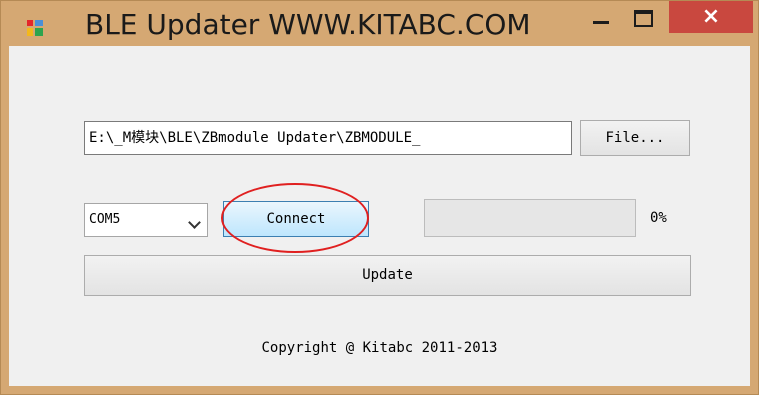 Image resolution: width=759 pixels, height=395 pixels. Describe the element at coordinates (146, 220) in the screenshot. I see `com-port-select: COM5` at that location.